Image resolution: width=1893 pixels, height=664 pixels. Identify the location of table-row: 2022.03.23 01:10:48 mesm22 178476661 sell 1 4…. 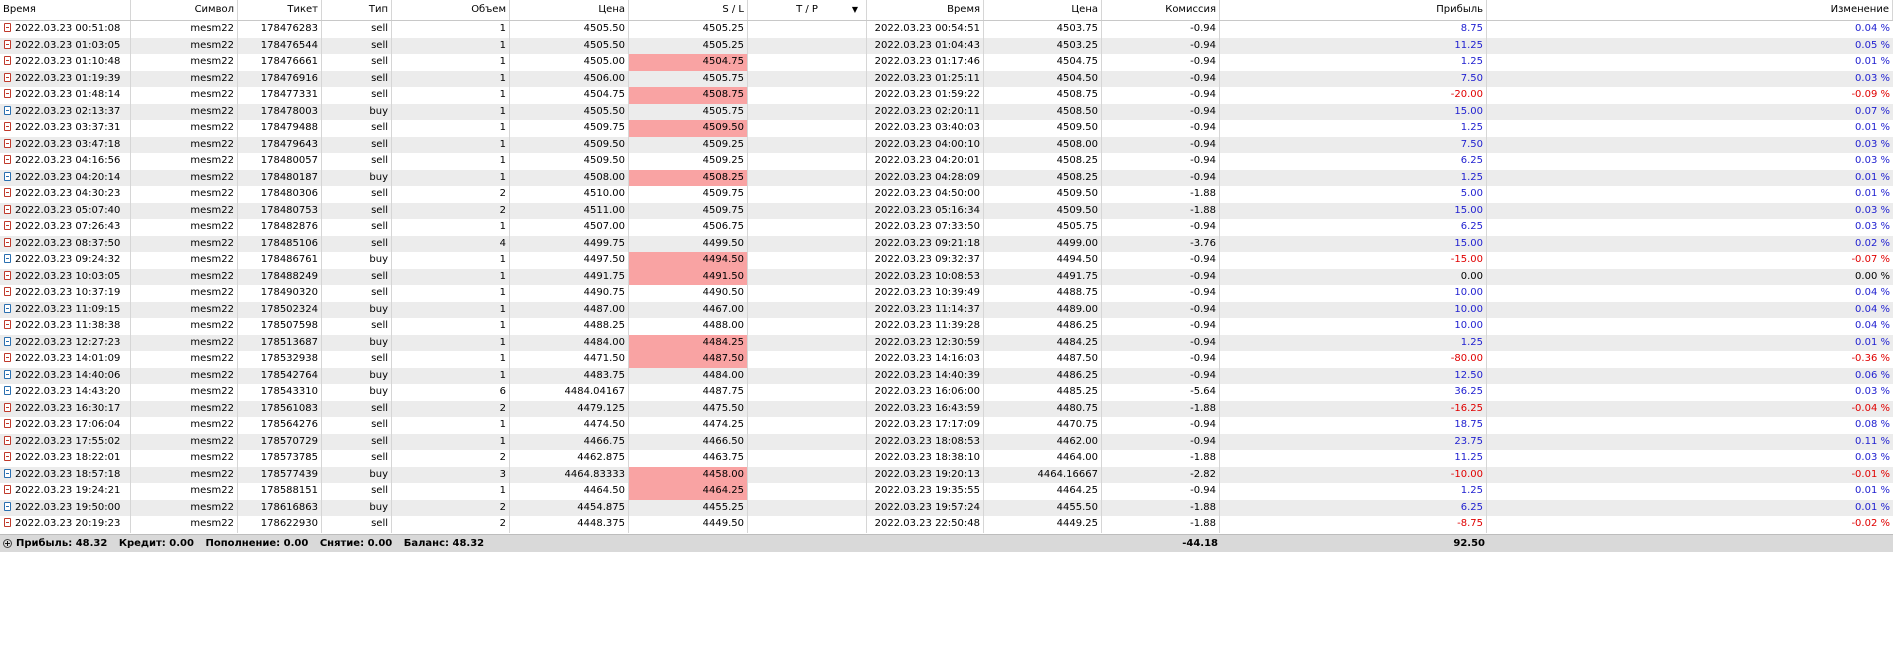
(946, 62).